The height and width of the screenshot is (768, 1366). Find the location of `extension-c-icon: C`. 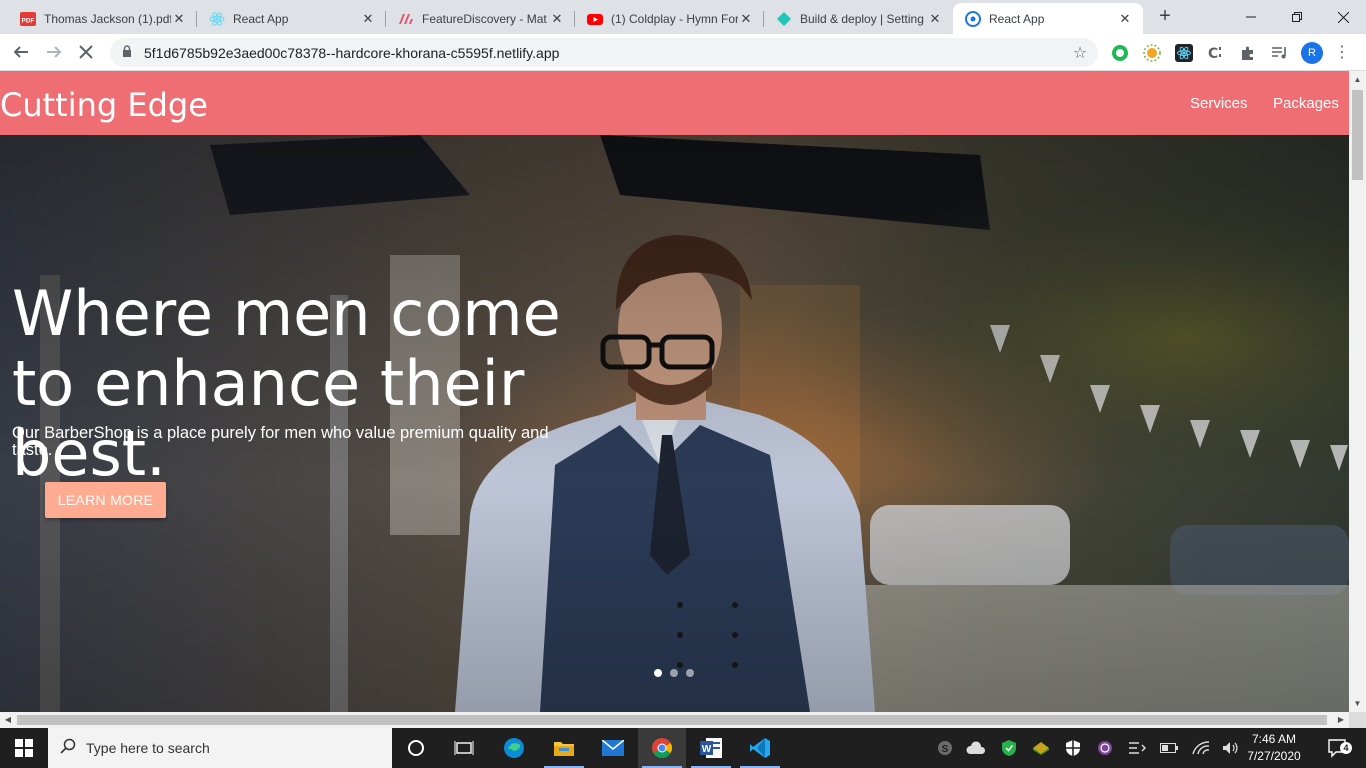

extension-c-icon: C is located at coordinates (1216, 53).